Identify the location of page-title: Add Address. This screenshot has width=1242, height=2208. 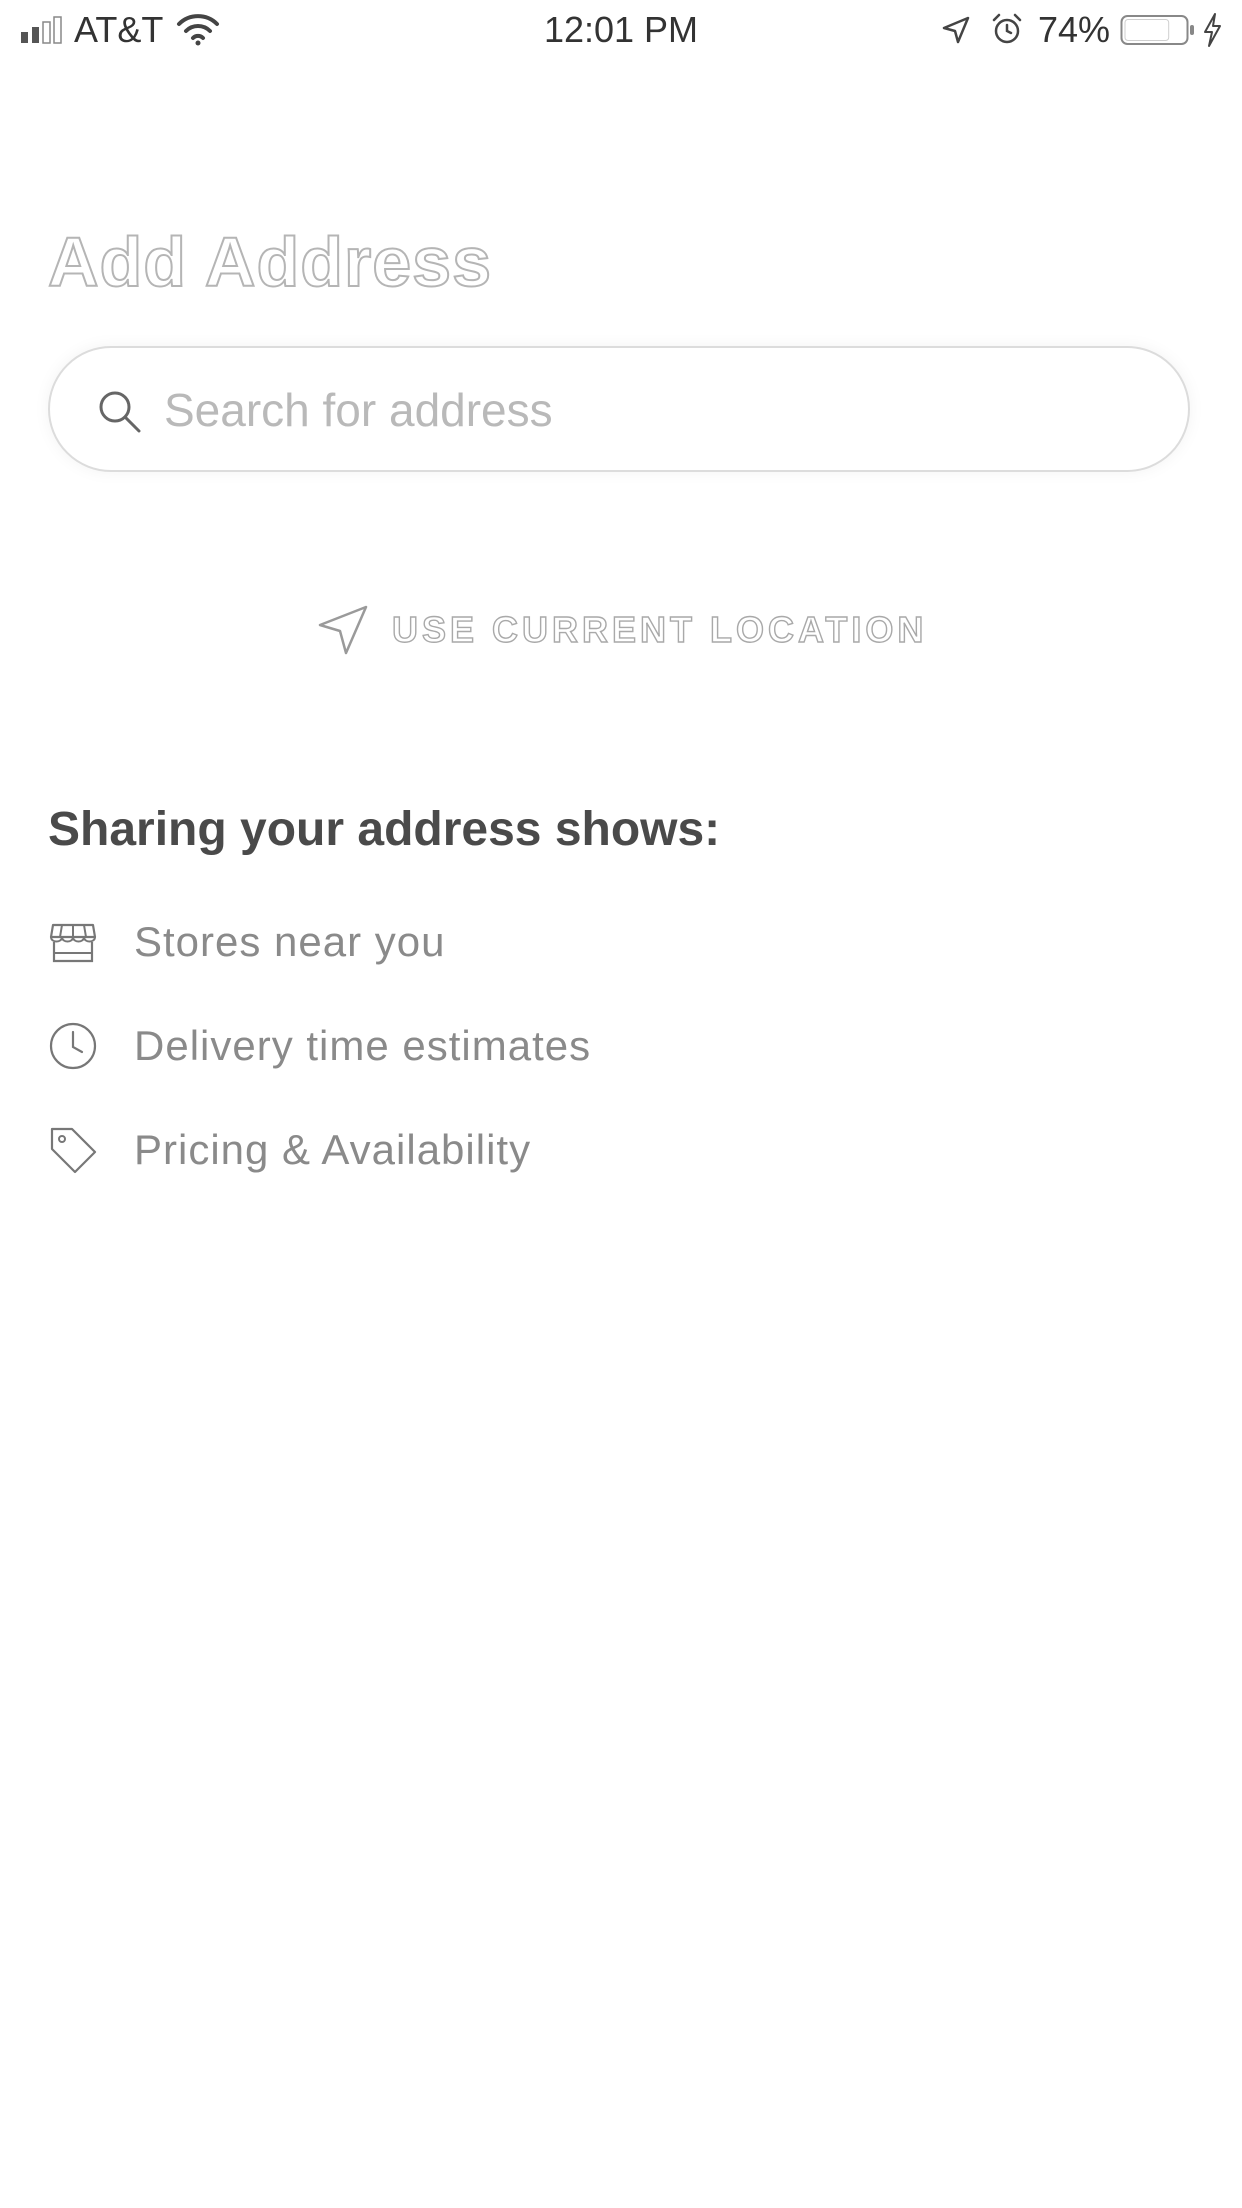
(270, 262).